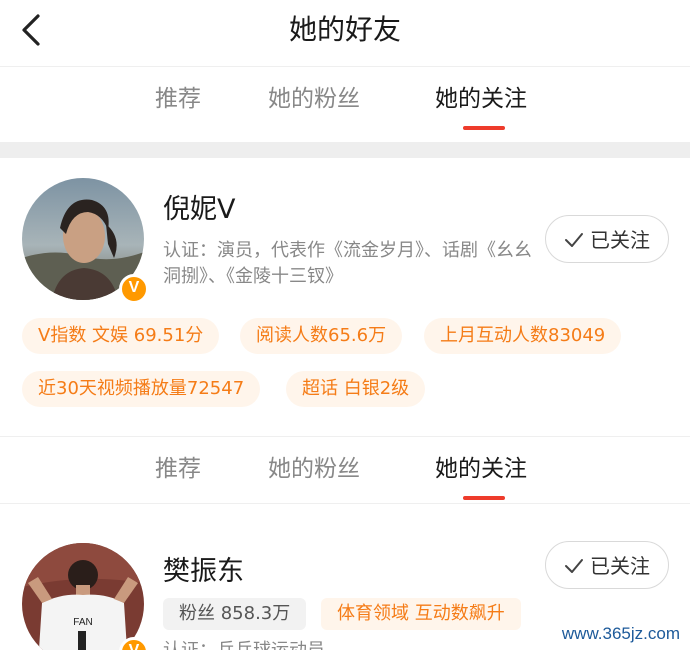  I want to click on page-title: 她的好友, so click(344, 29).